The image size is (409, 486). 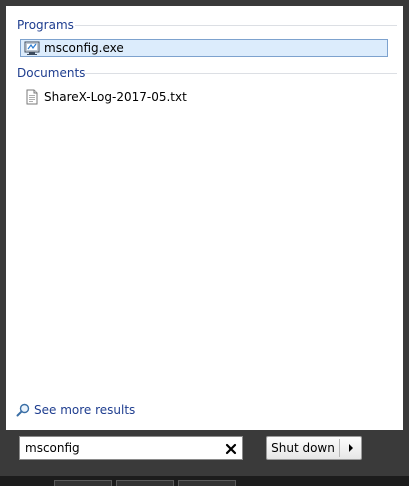 I want to click on result-item-msconfig: msconfig.exe, so click(x=204, y=48).